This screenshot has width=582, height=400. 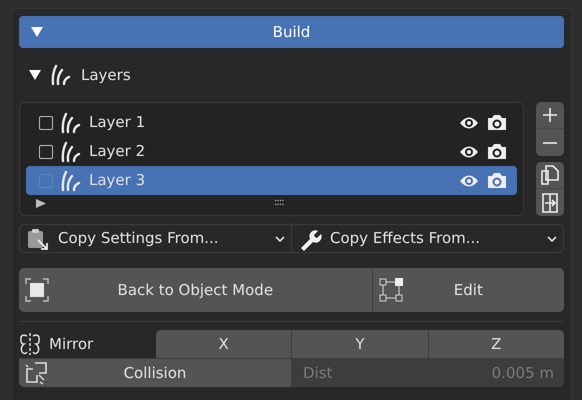 I want to click on expand-triangle-icon, so click(x=41, y=203).